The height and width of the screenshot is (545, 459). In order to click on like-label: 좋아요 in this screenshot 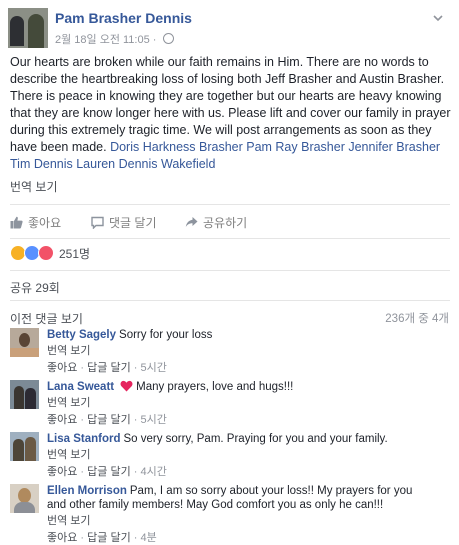, I will do `click(45, 223)`.